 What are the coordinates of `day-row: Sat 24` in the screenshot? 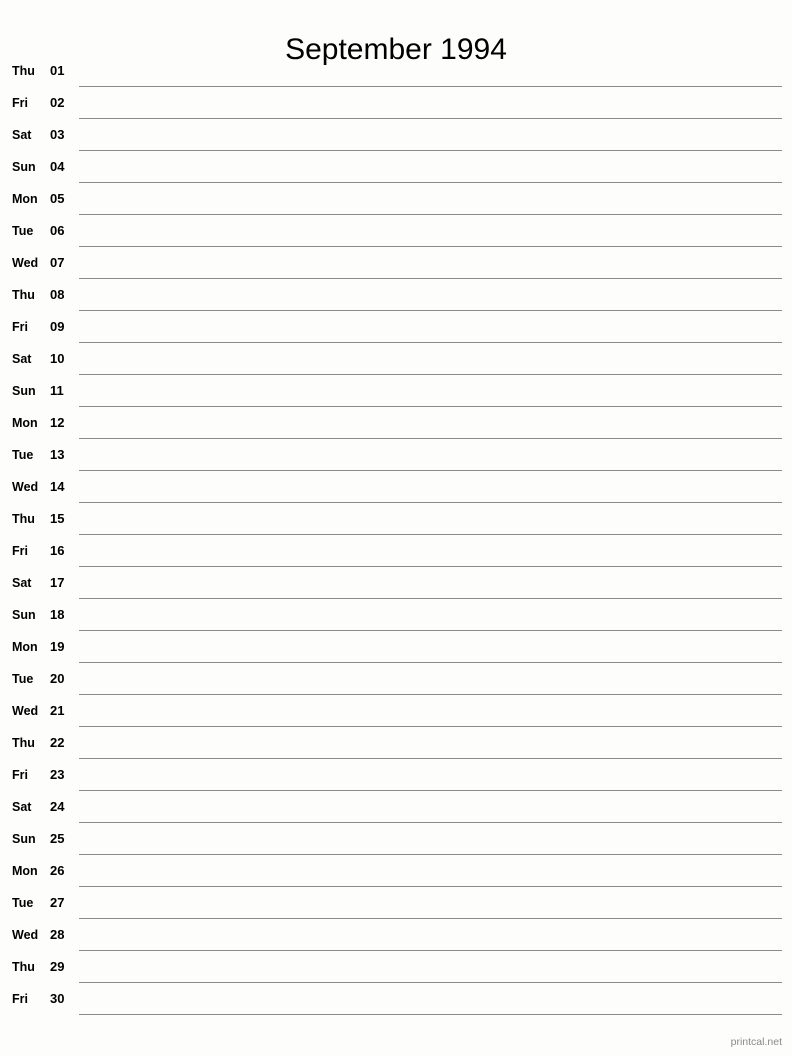 It's located at (396, 812).